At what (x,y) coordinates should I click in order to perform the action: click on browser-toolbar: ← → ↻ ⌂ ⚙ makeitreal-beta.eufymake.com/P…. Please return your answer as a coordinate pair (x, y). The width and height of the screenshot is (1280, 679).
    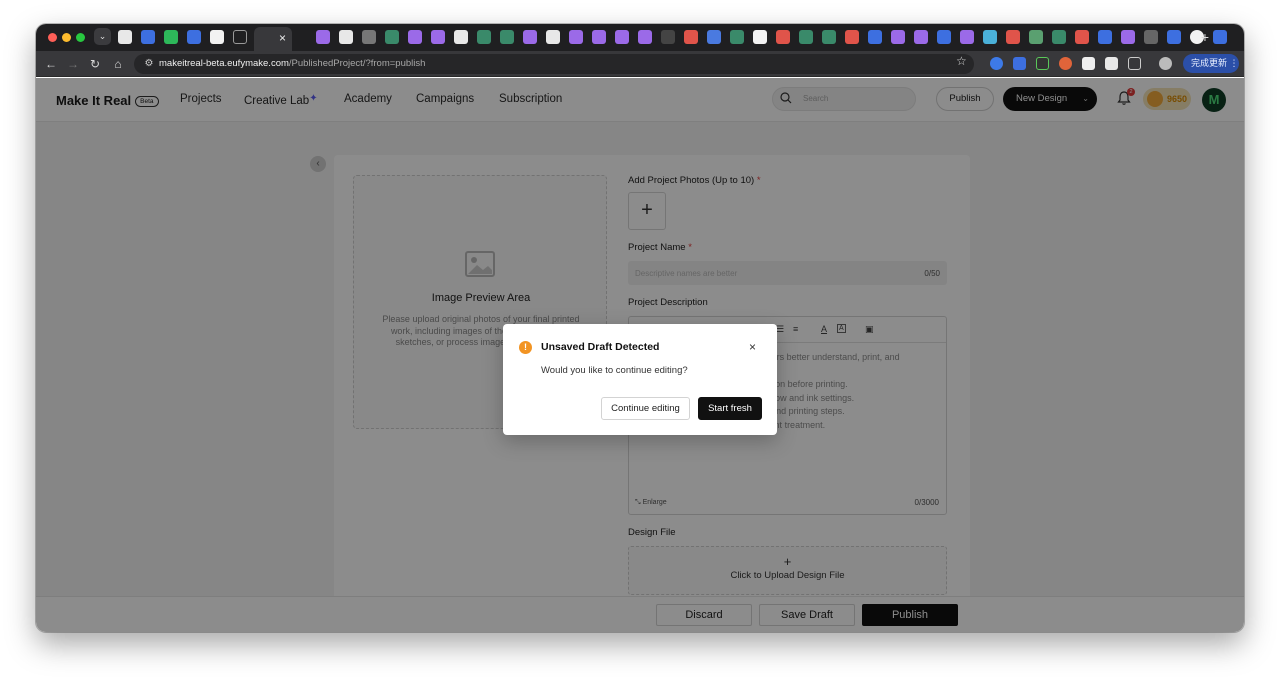
    Looking at the image, I should click on (640, 64).